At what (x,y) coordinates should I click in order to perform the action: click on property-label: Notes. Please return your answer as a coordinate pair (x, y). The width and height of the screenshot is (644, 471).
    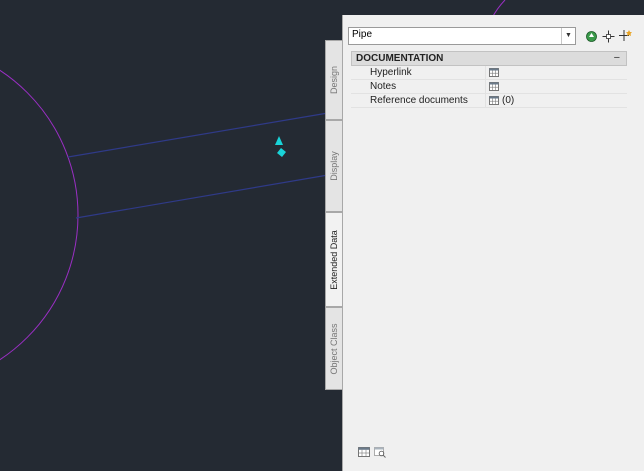
    Looking at the image, I should click on (383, 86).